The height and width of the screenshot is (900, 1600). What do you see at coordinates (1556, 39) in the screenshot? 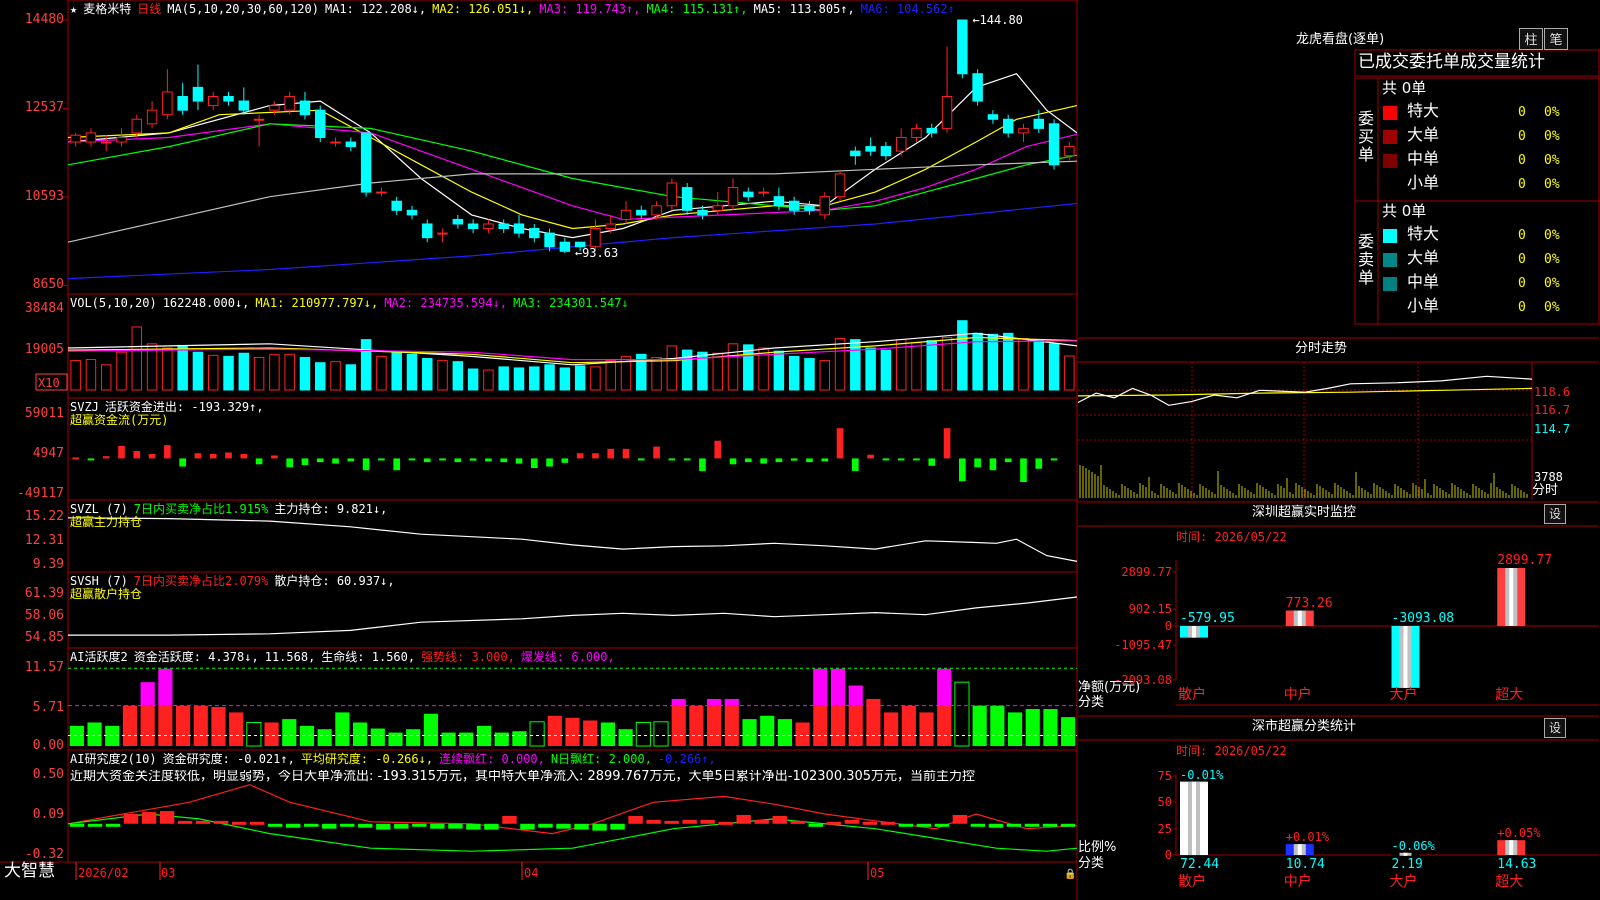
I see `tick-mode-button: 笔` at bounding box center [1556, 39].